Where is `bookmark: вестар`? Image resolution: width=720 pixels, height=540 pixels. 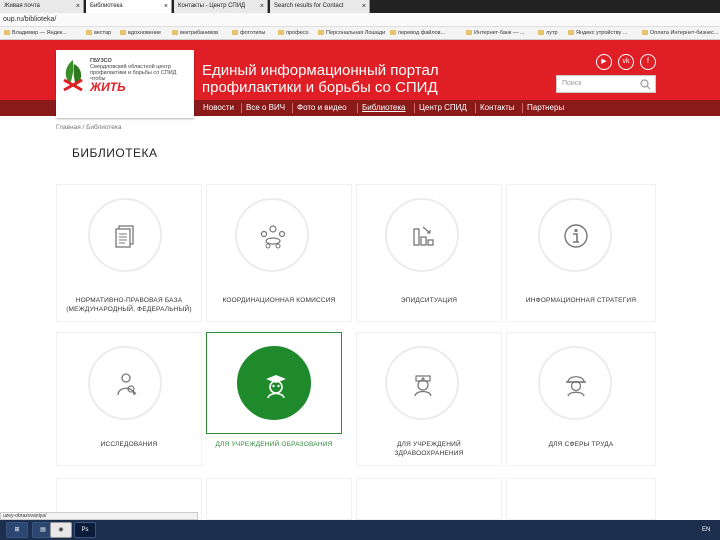
bookmark: вестар is located at coordinates (98, 33).